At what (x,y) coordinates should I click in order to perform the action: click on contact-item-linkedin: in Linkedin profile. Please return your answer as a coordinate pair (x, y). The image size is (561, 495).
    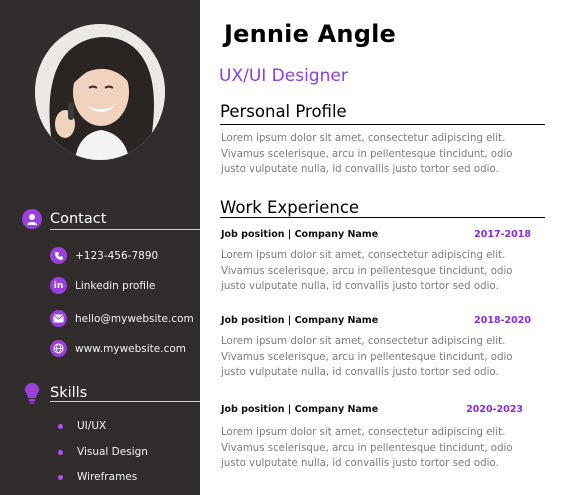
    Looking at the image, I should click on (102, 285).